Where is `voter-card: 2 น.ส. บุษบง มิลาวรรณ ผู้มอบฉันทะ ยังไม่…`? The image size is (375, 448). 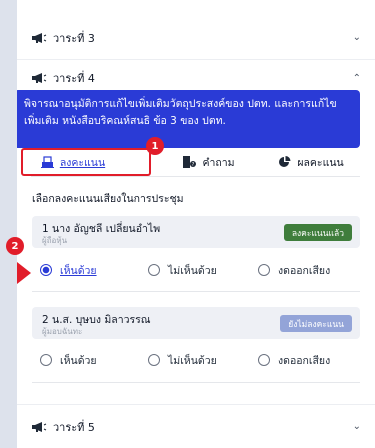
voter-card: 2 น.ส. บุษบง มิลาวรรณ ผู้มอบฉันทะ ยังไม่… is located at coordinates (196, 323).